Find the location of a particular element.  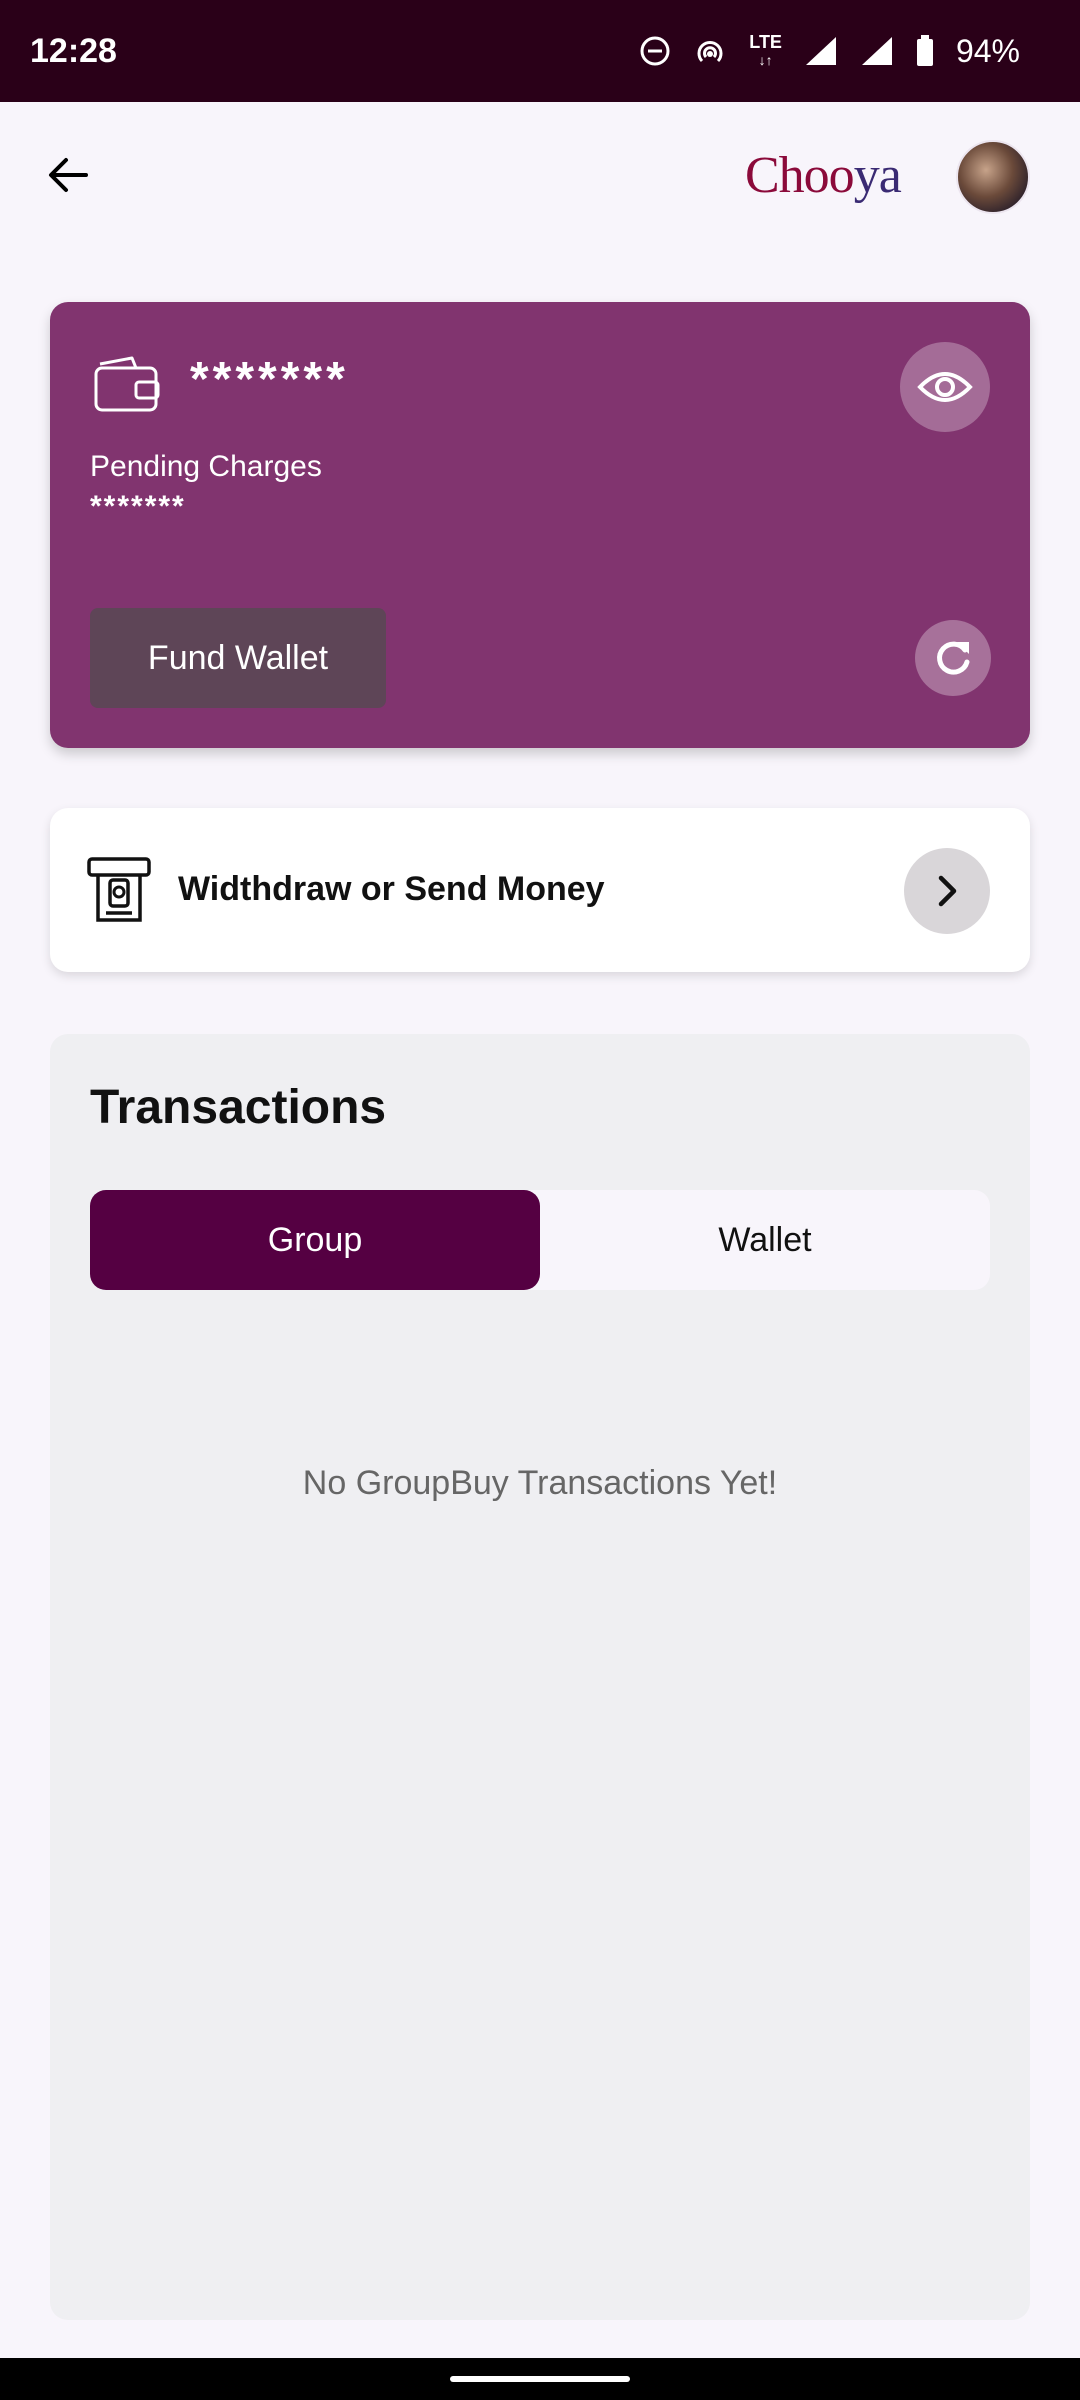

network-label: LTE is located at coordinates (765, 42).